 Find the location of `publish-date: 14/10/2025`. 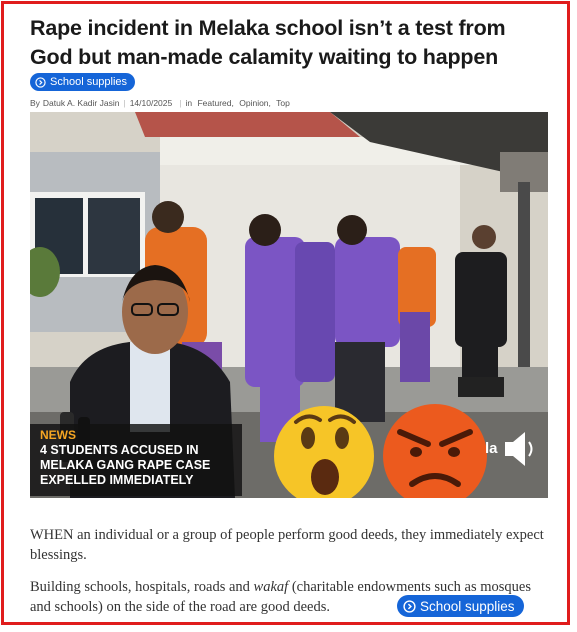

publish-date: 14/10/2025 is located at coordinates (151, 103).